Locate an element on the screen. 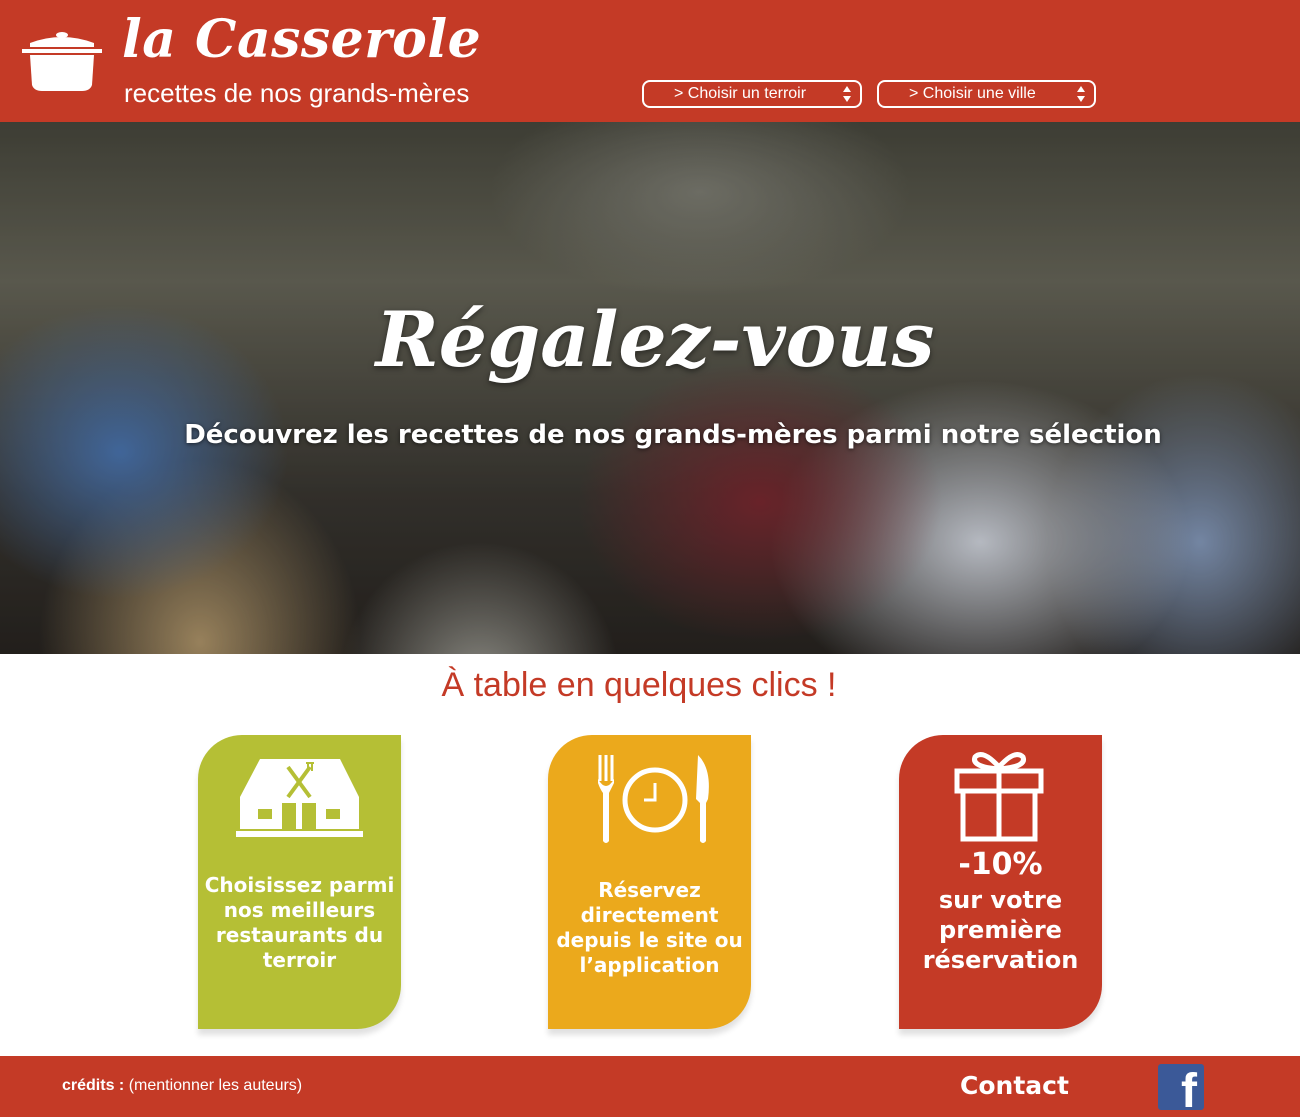 Image resolution: width=1300 pixels, height=1118 pixels. credits: crédits : (mentionner les auteurs) is located at coordinates (182, 1086).